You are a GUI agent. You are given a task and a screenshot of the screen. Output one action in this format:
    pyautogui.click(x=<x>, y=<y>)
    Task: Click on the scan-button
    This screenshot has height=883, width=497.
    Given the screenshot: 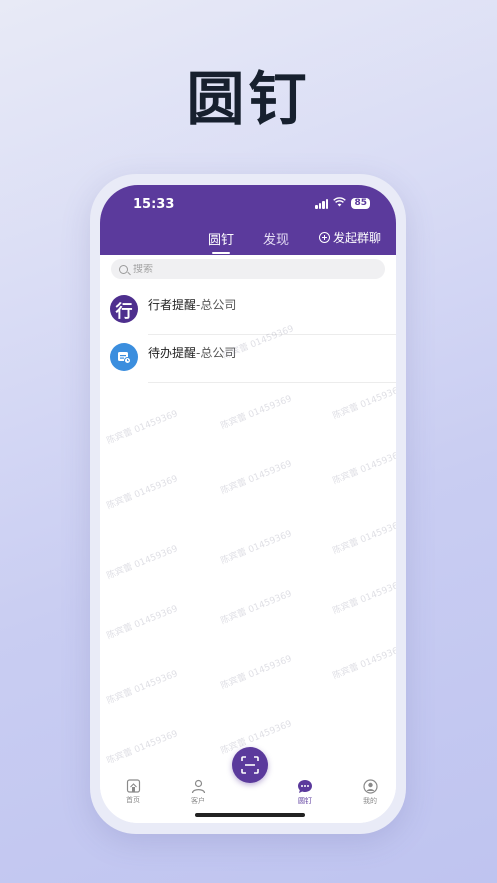 What is the action you would take?
    pyautogui.click(x=250, y=765)
    